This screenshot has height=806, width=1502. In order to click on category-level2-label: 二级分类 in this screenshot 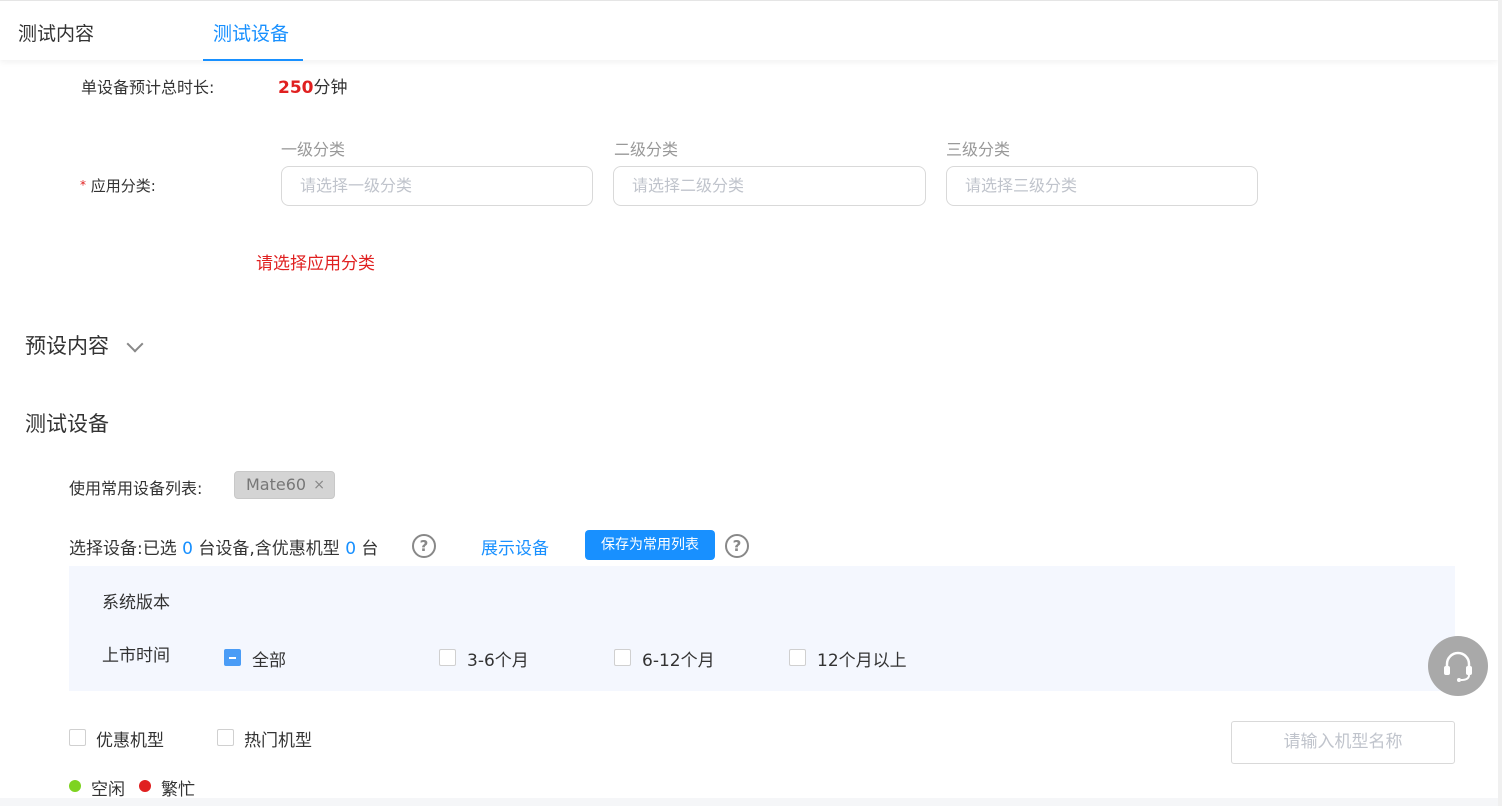, I will do `click(646, 149)`.